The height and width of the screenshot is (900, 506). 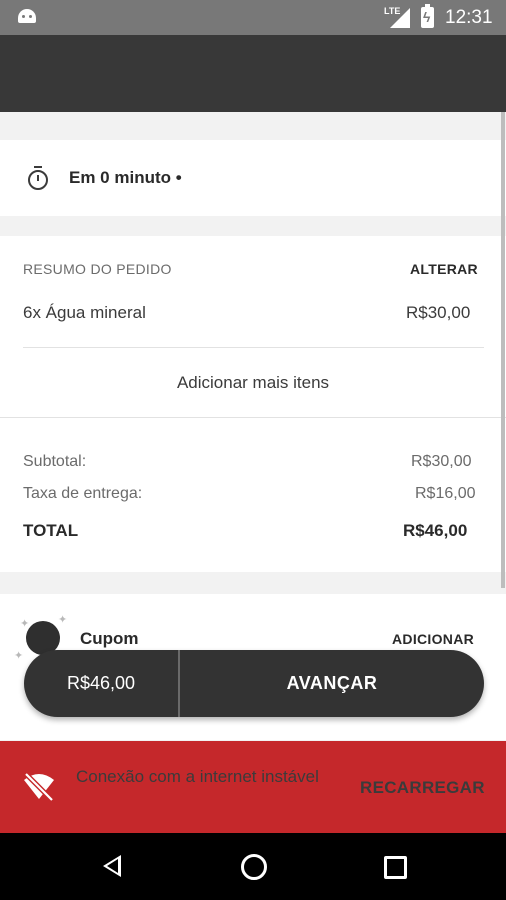 I want to click on battery-icon, so click(x=427, y=16).